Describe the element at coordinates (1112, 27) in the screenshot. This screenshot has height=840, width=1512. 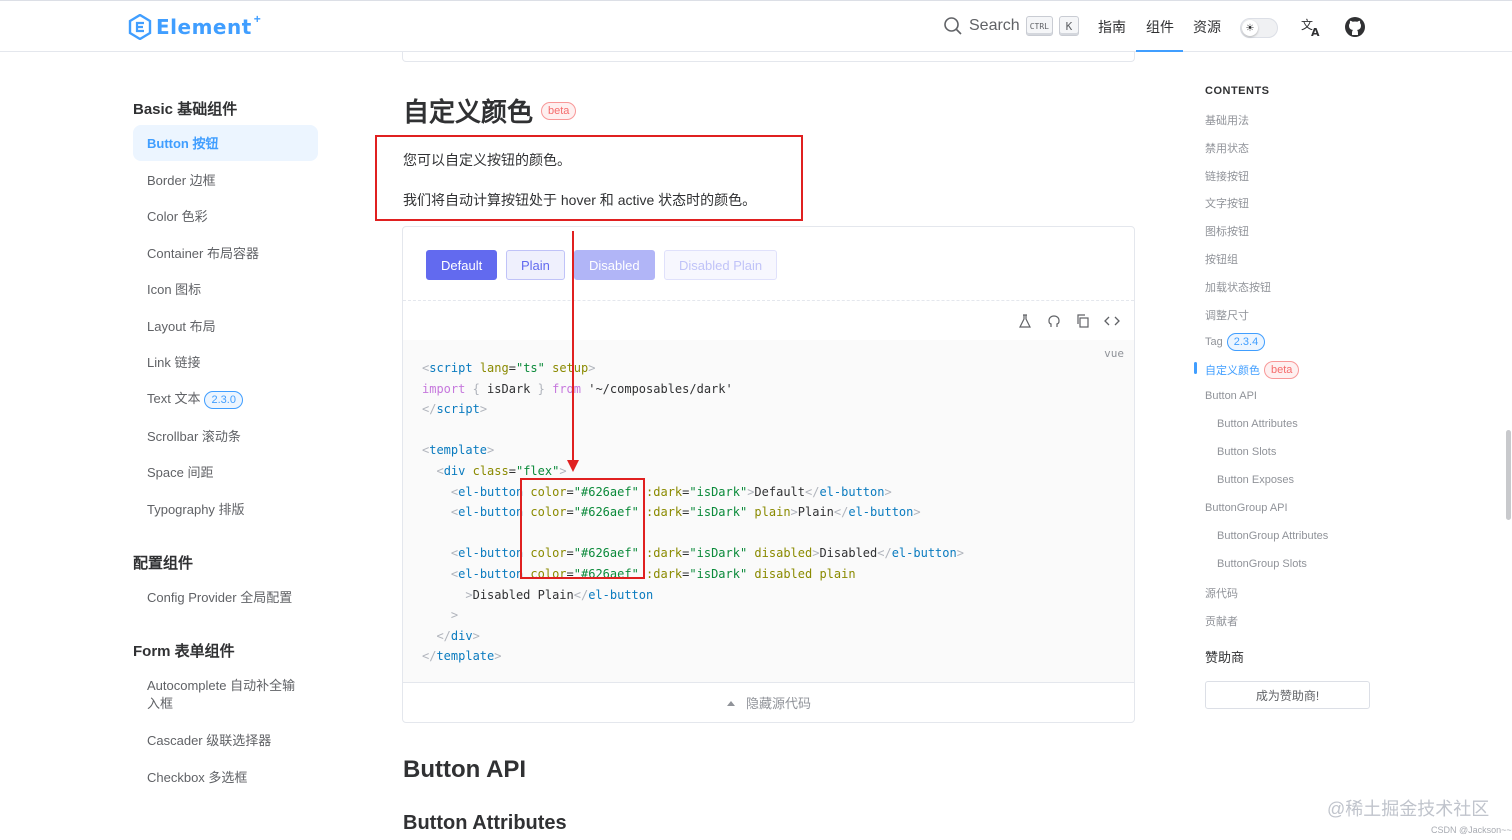
I see `nav-guide: 指南` at that location.